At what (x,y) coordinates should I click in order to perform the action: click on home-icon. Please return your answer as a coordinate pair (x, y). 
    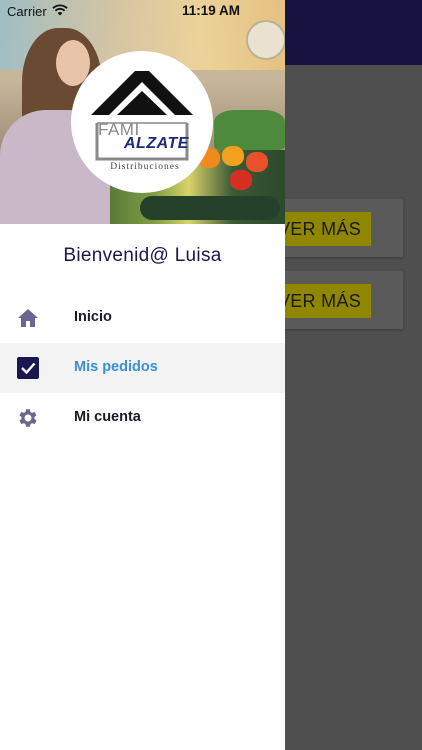
    Looking at the image, I should click on (28, 318).